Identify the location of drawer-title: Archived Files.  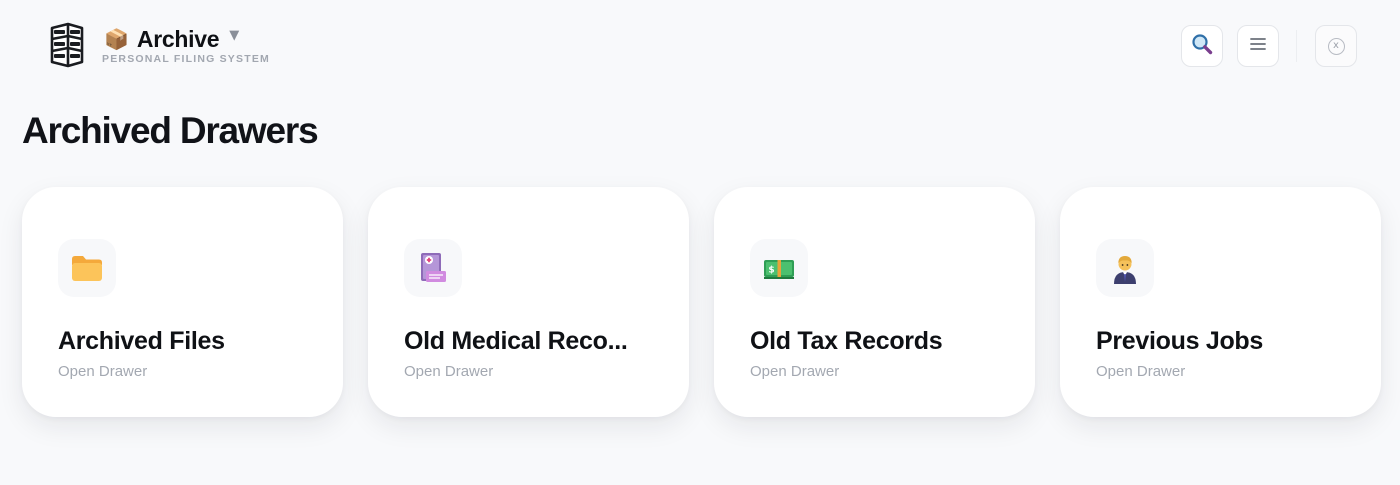
(141, 341).